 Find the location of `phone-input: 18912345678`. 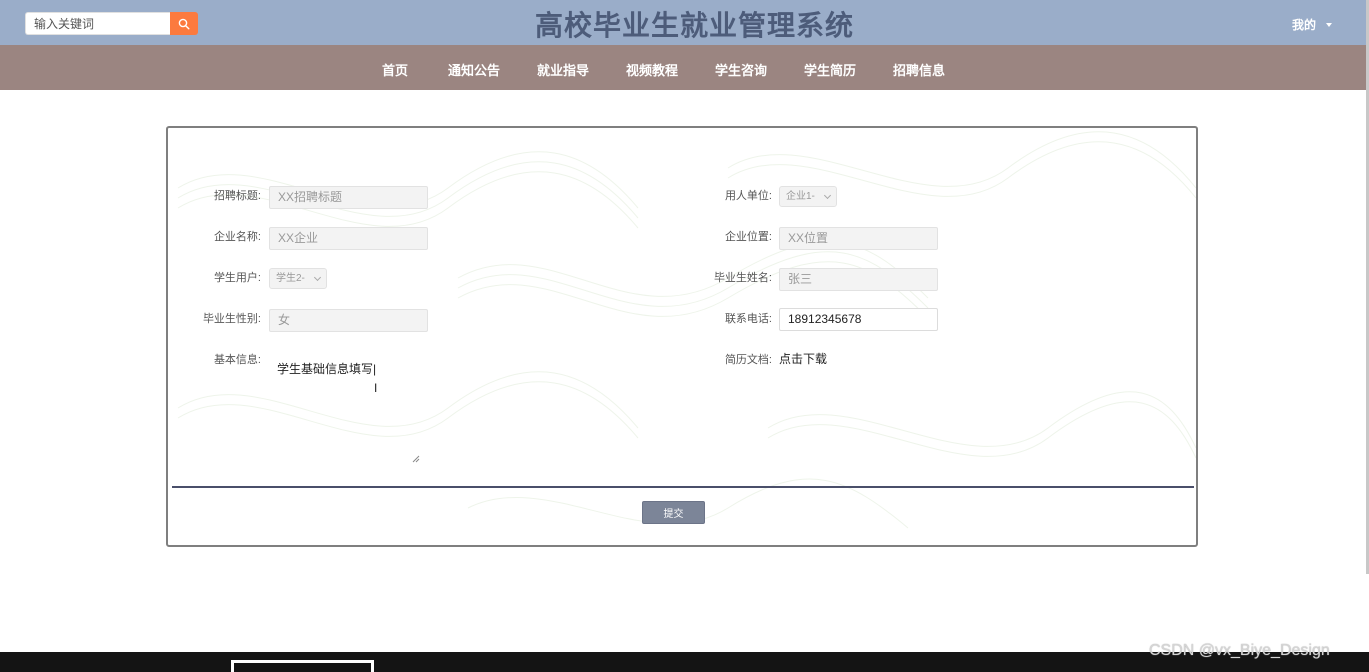

phone-input: 18912345678 is located at coordinates (858, 319).